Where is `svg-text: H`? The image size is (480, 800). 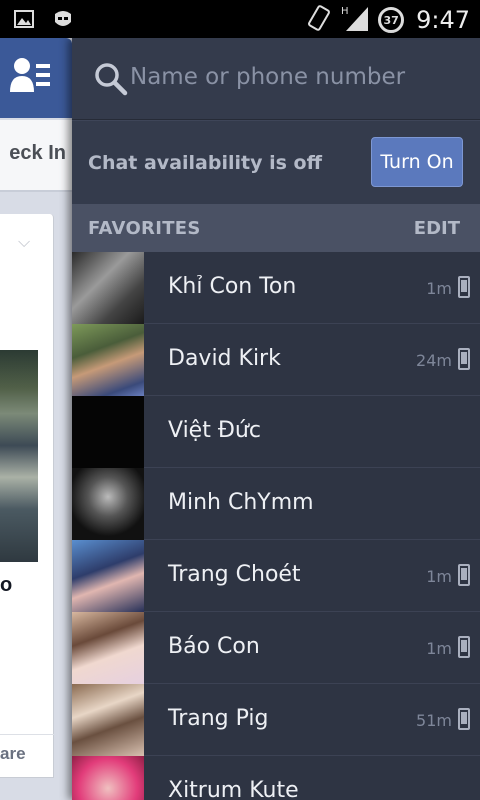 svg-text: H is located at coordinates (345, 11).